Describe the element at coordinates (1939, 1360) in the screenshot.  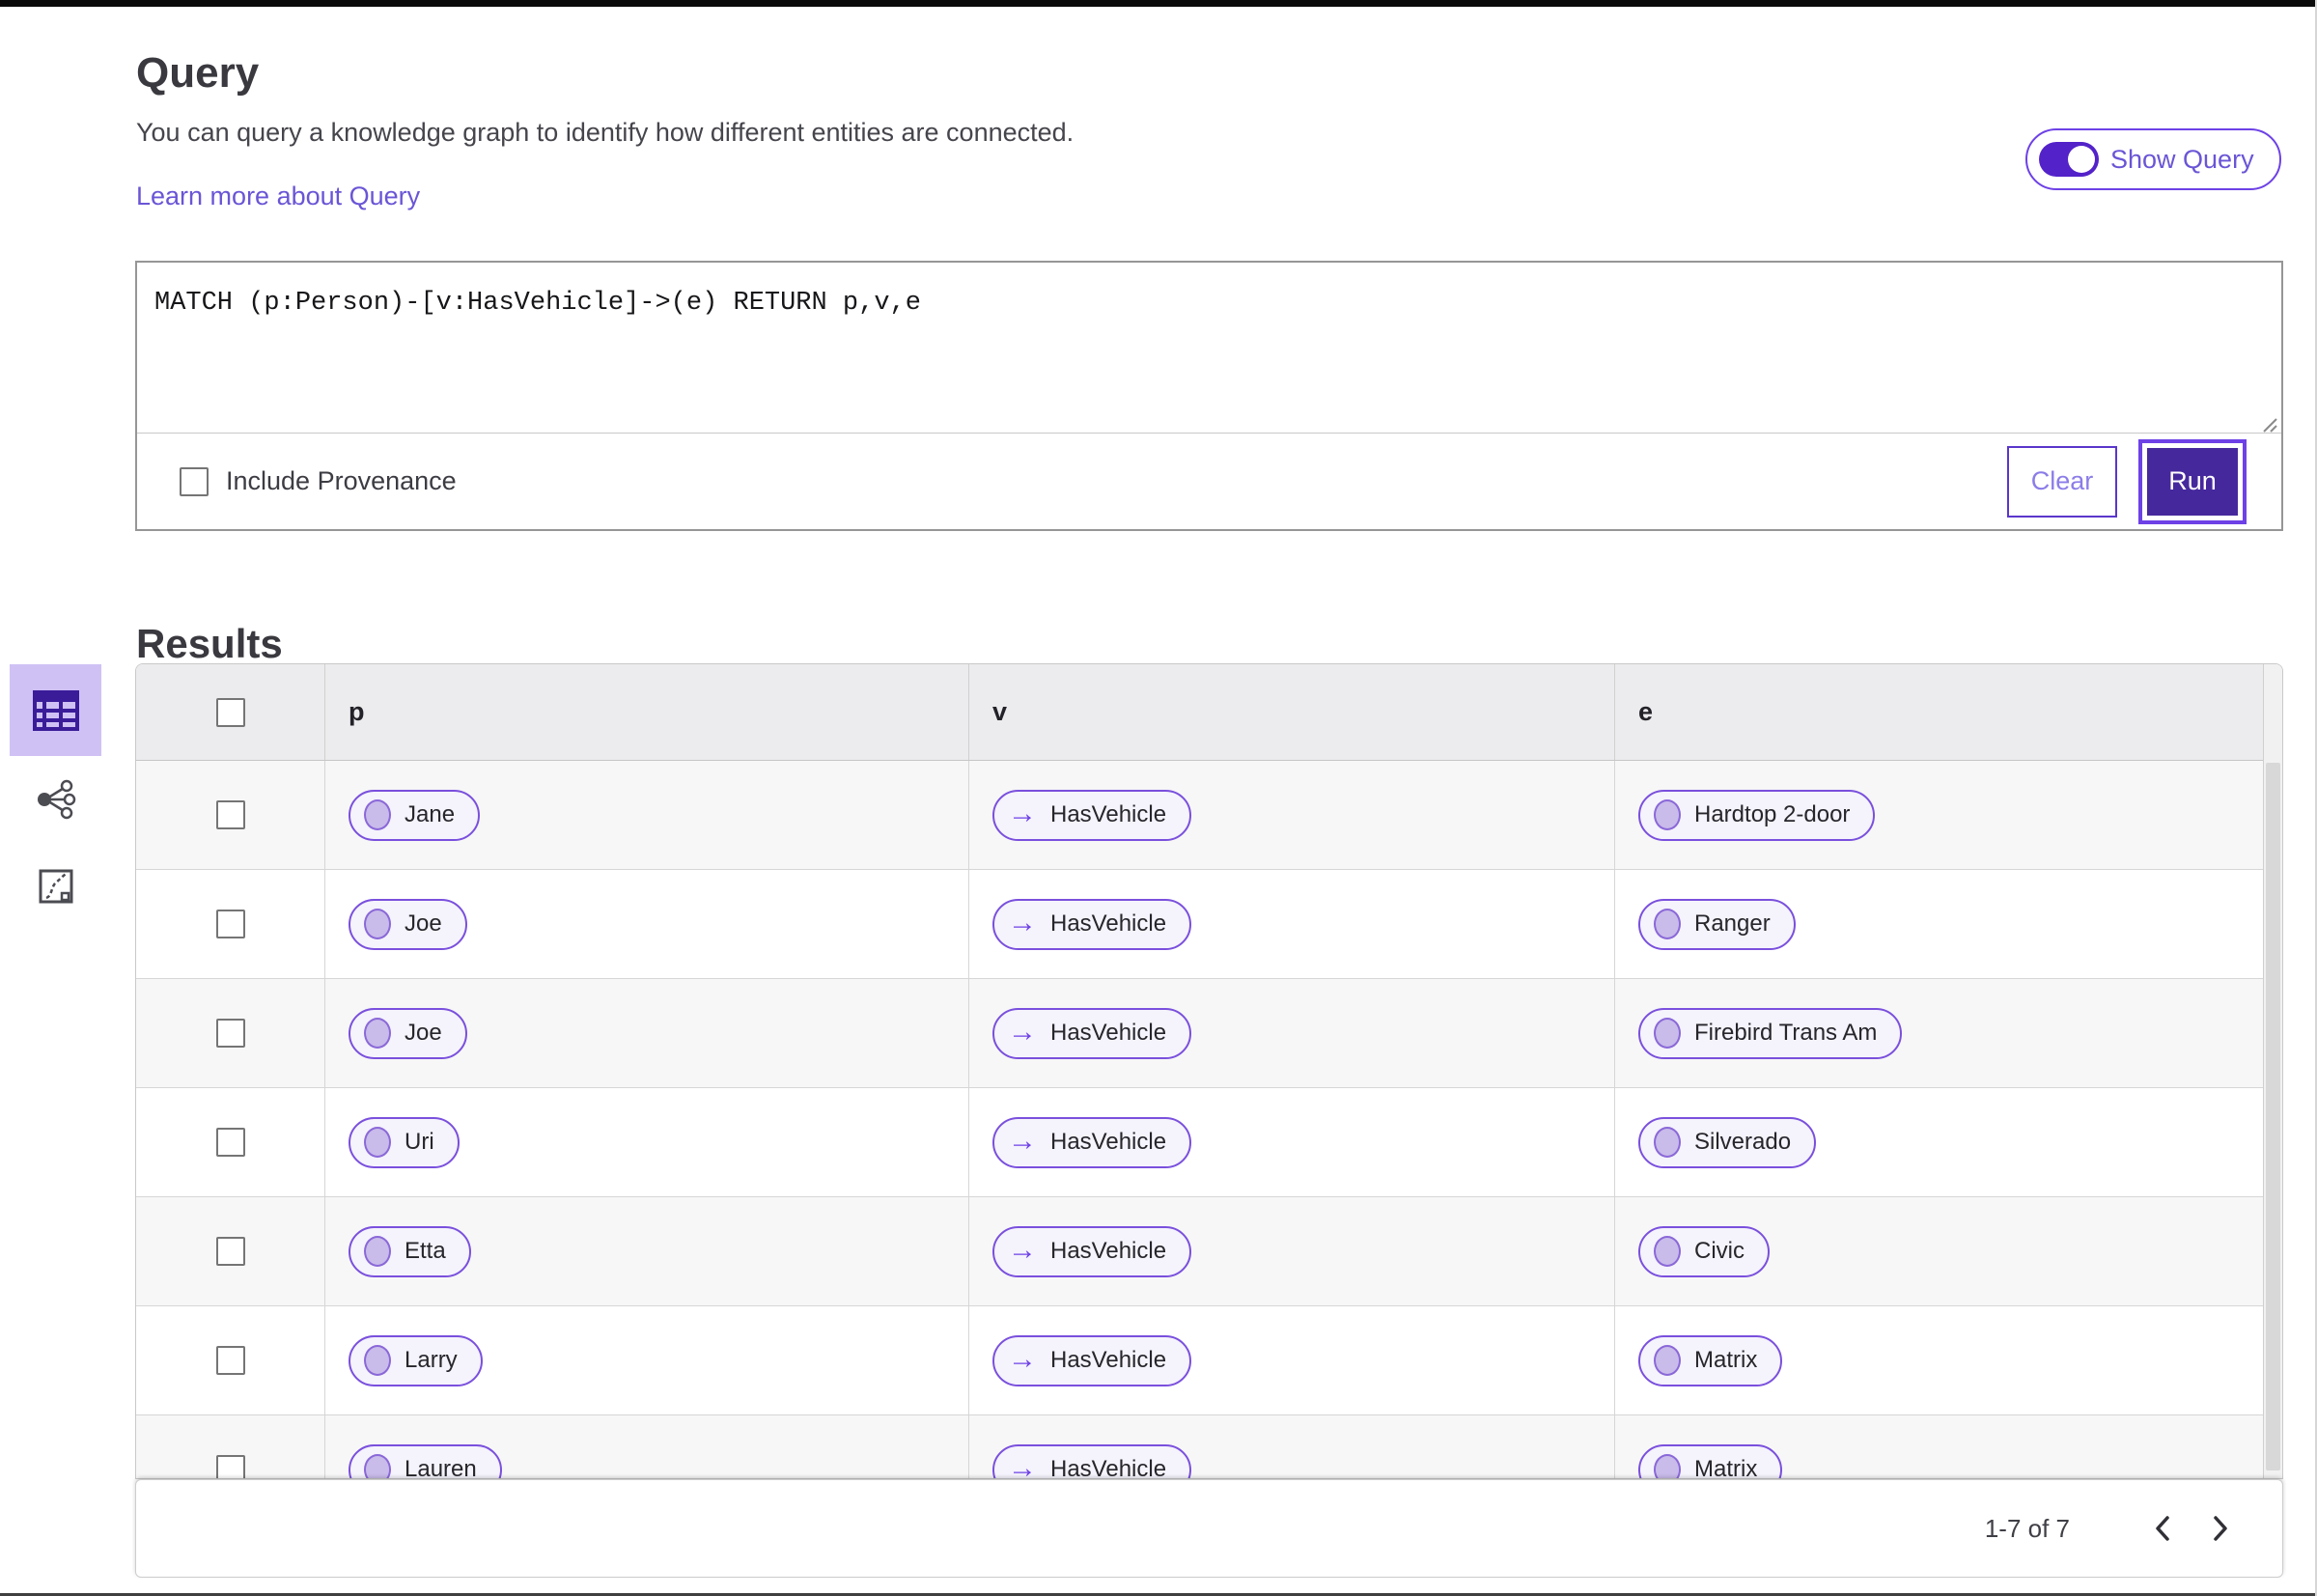
I see `cell-e: Matrix` at that location.